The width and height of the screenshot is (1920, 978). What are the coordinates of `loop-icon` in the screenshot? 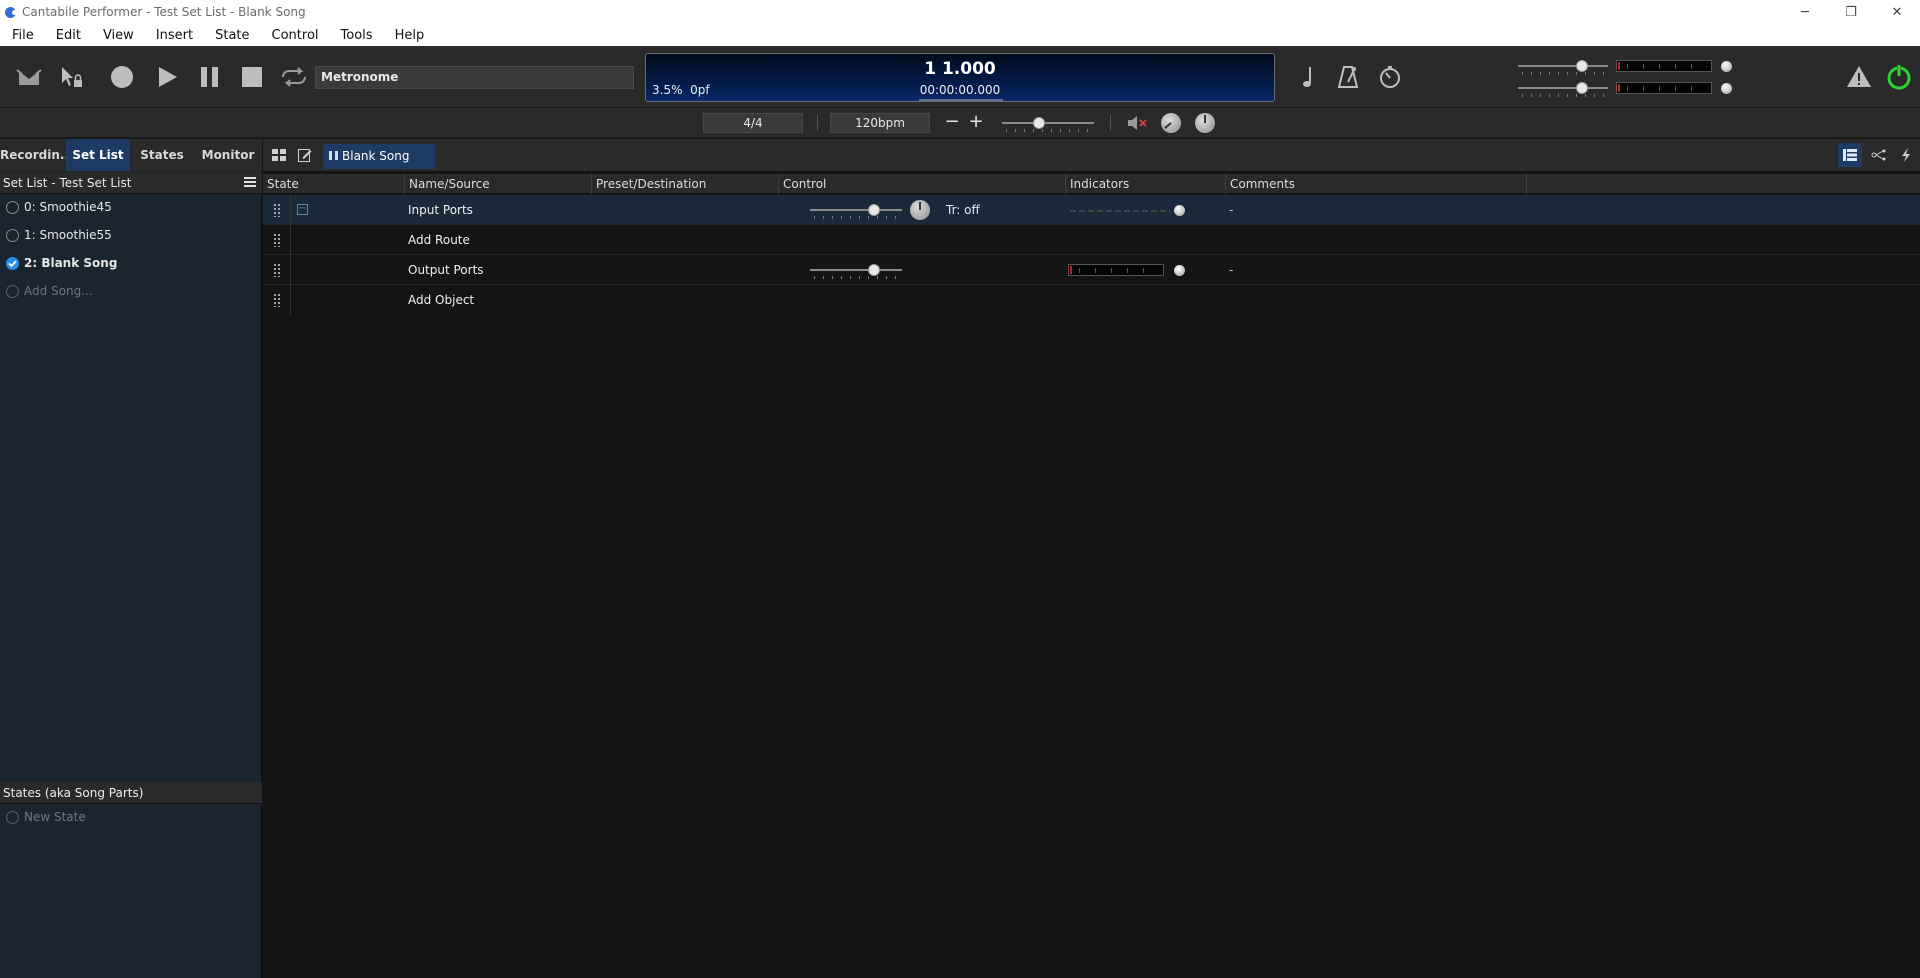 It's located at (294, 77).